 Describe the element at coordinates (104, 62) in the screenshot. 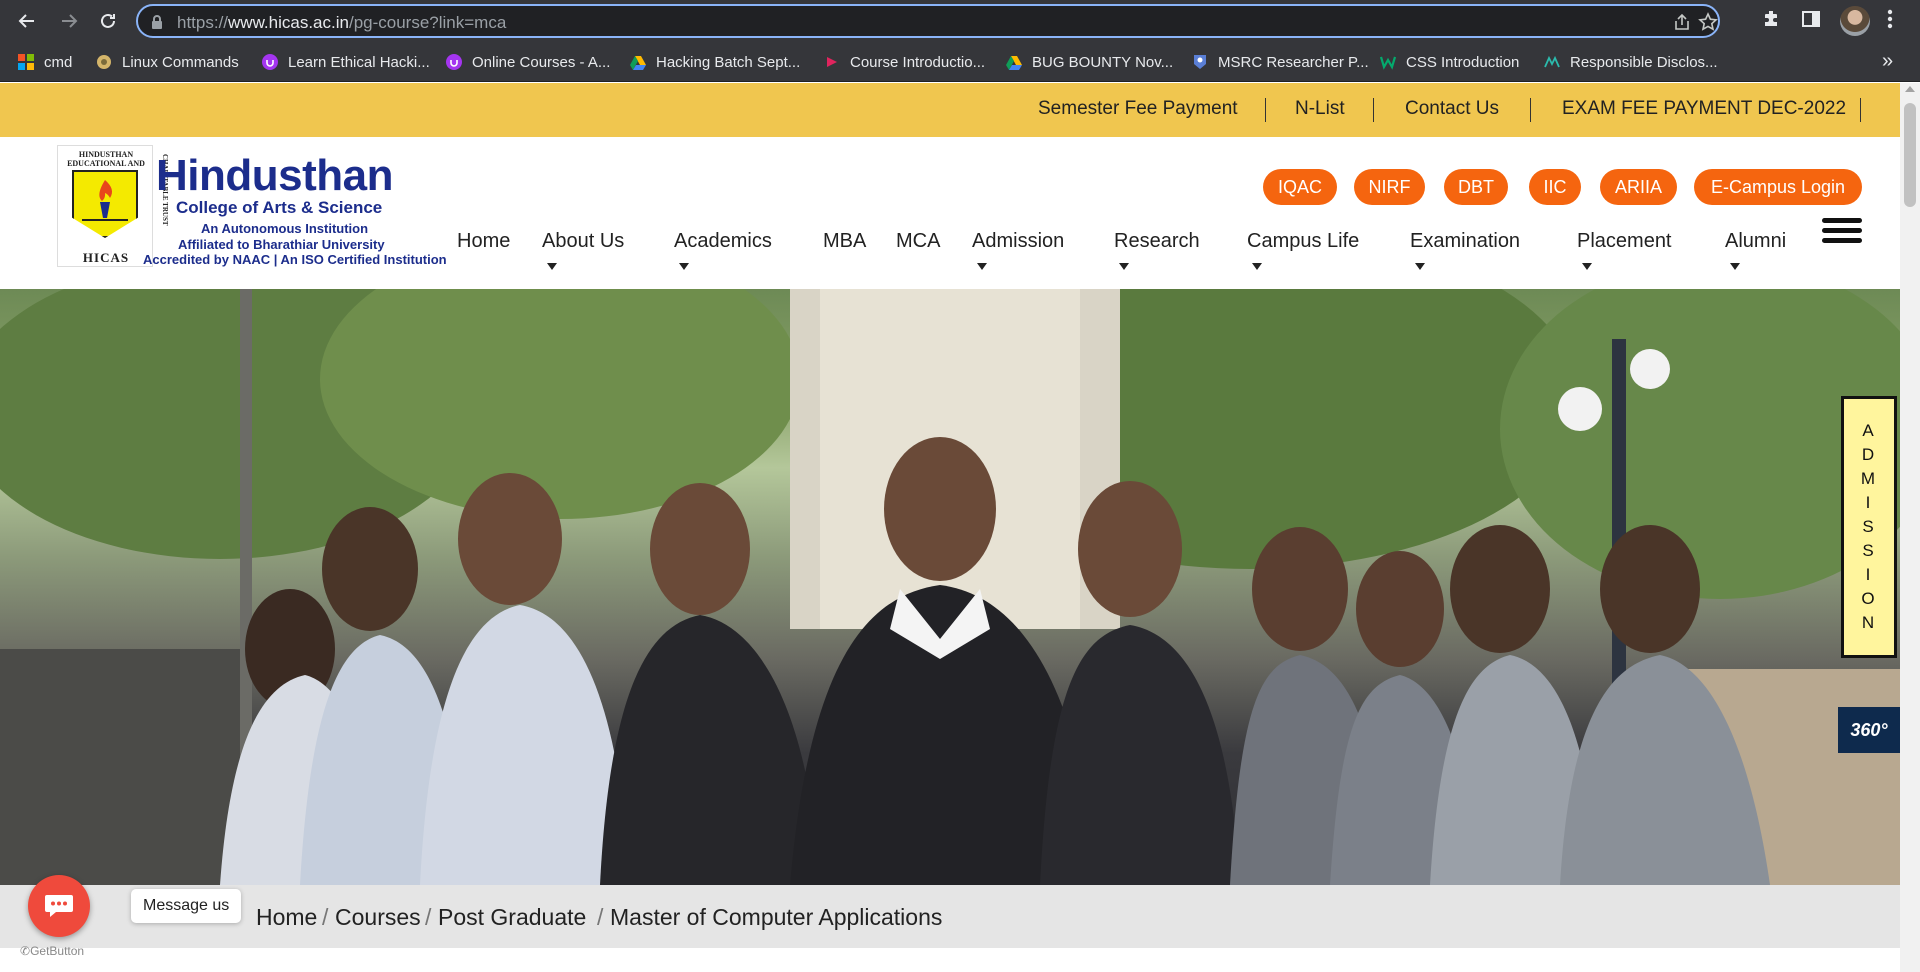

I see `linux-icon` at that location.